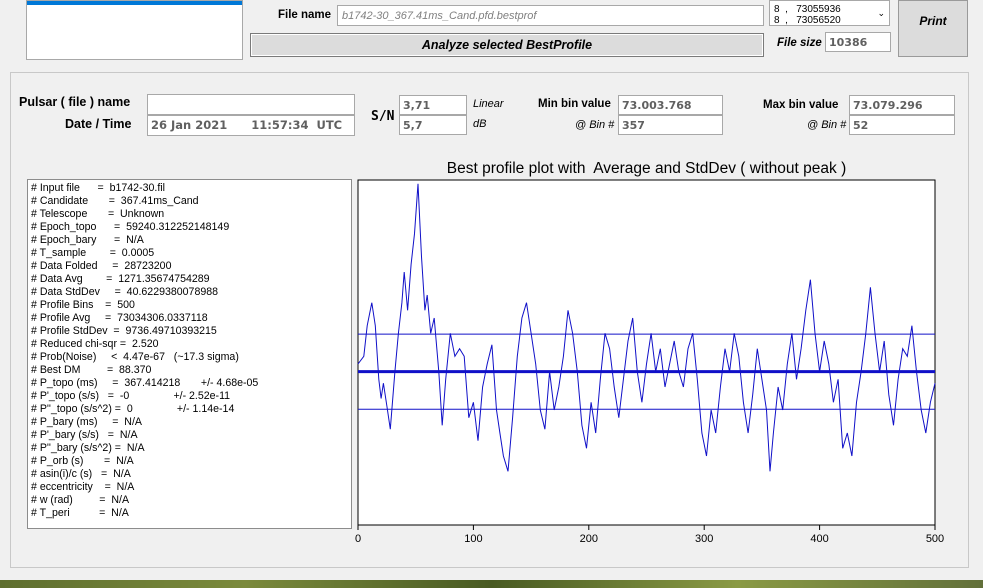 Image resolution: width=983 pixels, height=588 pixels. Describe the element at coordinates (88, 448) in the screenshot. I see `parameter-line: # P''_bary (s/s^2) = N/A` at that location.